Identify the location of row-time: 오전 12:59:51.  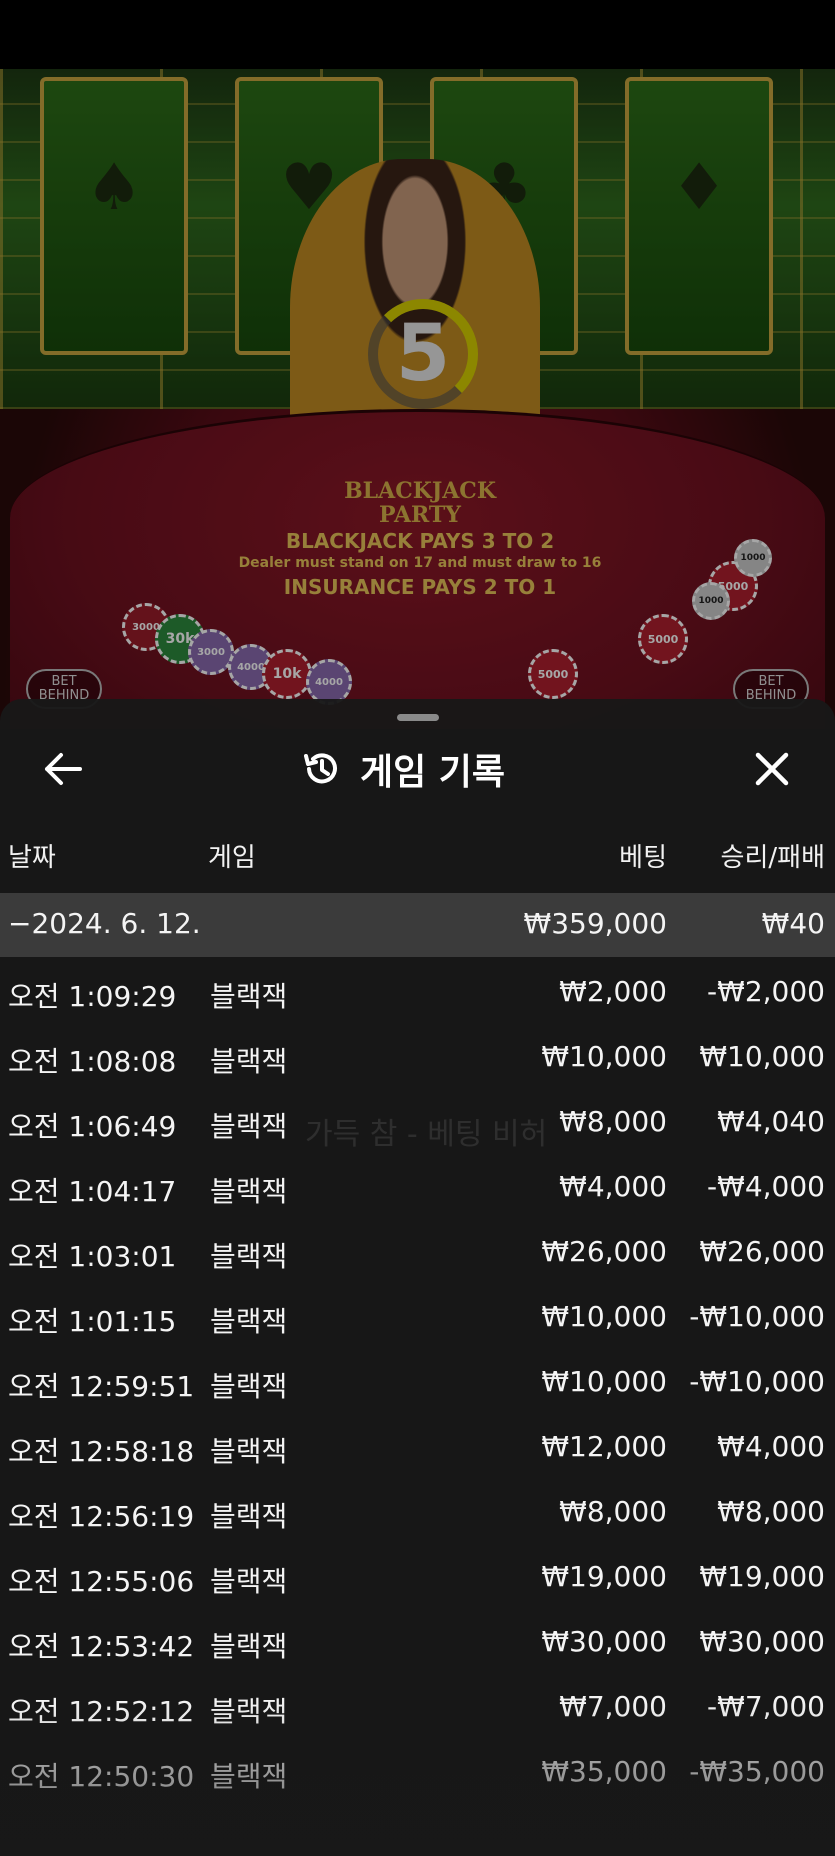
(101, 1386).